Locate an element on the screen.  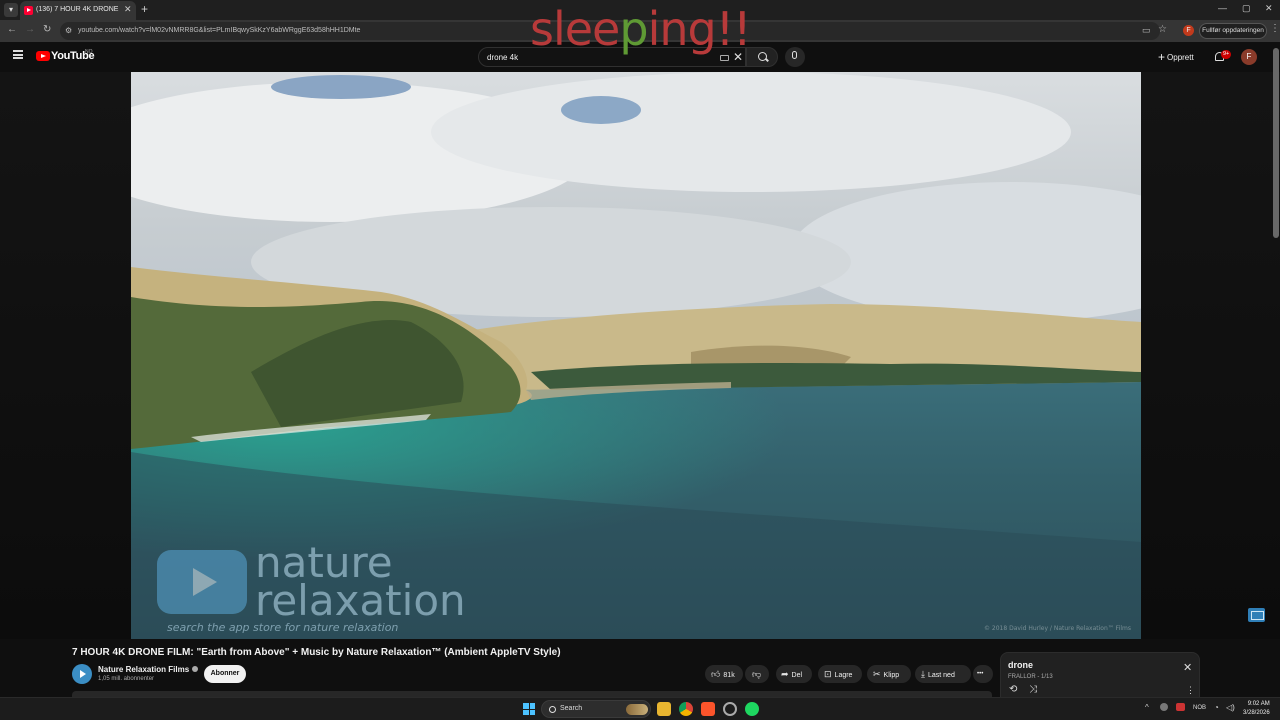
page-scrollbar is located at coordinates (1276, 143).